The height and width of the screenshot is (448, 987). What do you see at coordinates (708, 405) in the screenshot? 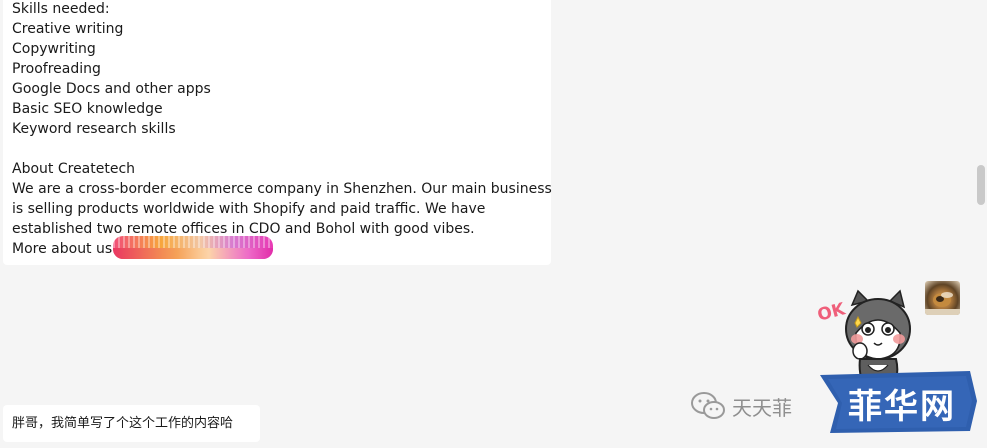
I see `wechat-icon` at bounding box center [708, 405].